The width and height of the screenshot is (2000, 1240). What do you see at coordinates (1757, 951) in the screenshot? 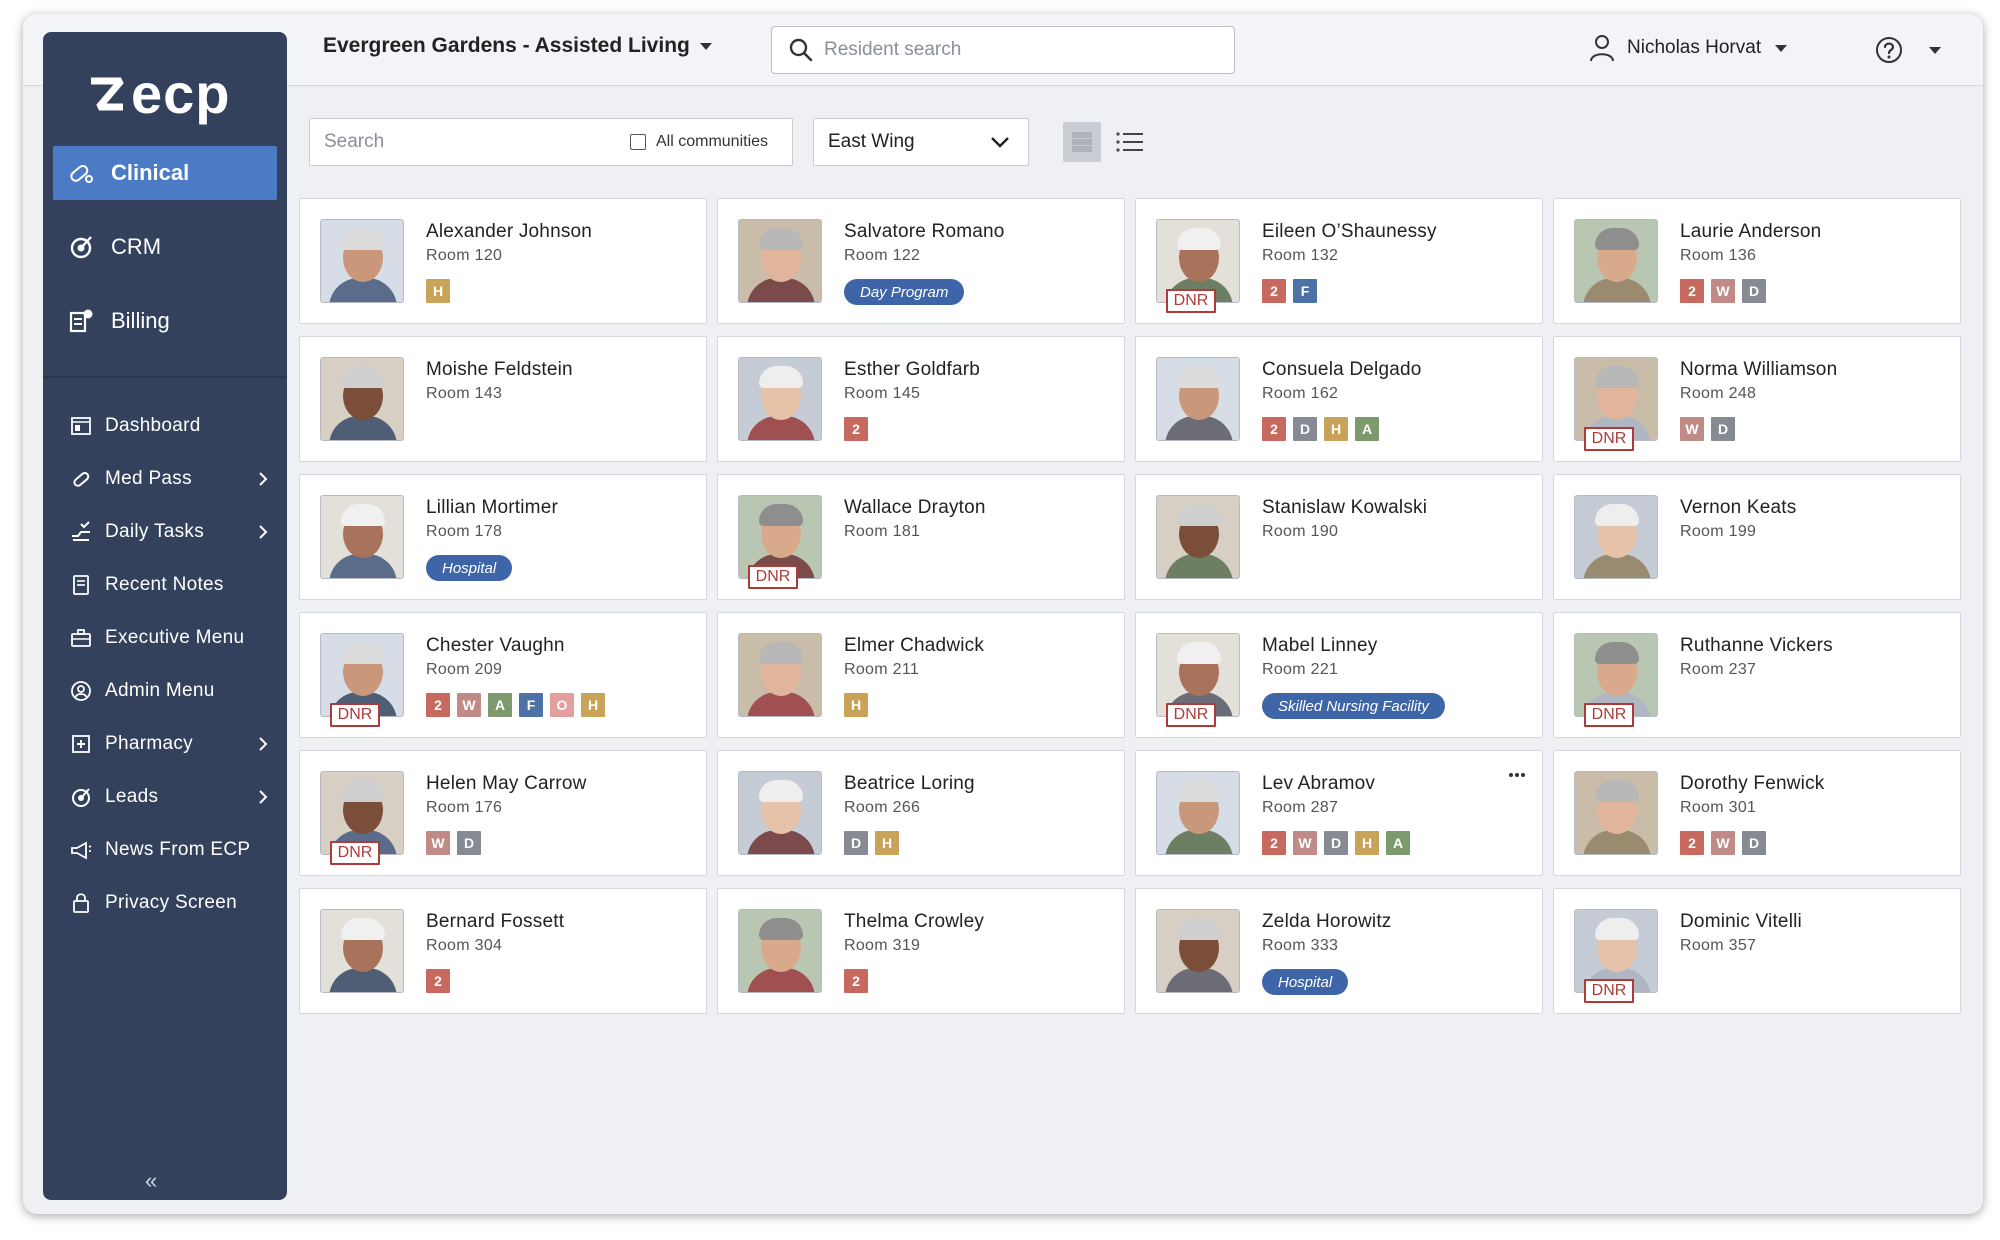
I see `resident-card: DNR Dominic Vitelli Room 357` at bounding box center [1757, 951].